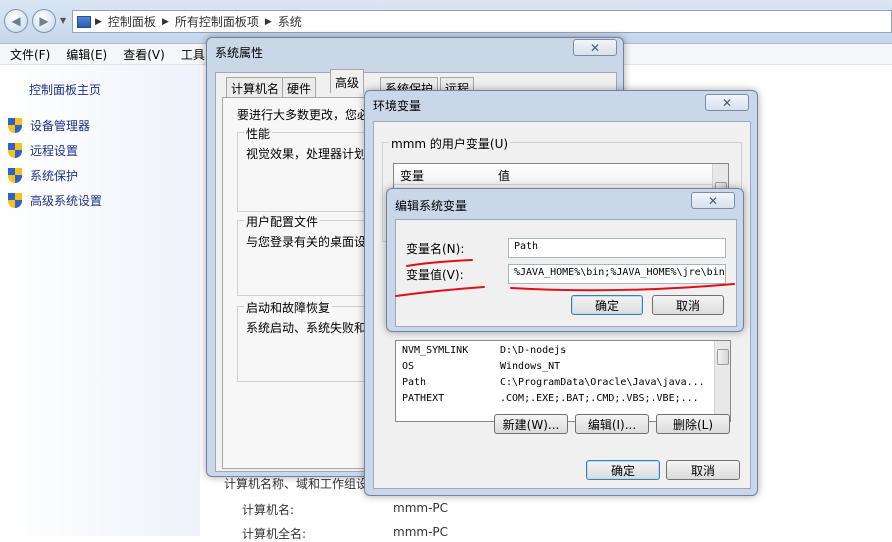  What do you see at coordinates (622, 287) in the screenshot?
I see `annotation-underline-value` at bounding box center [622, 287].